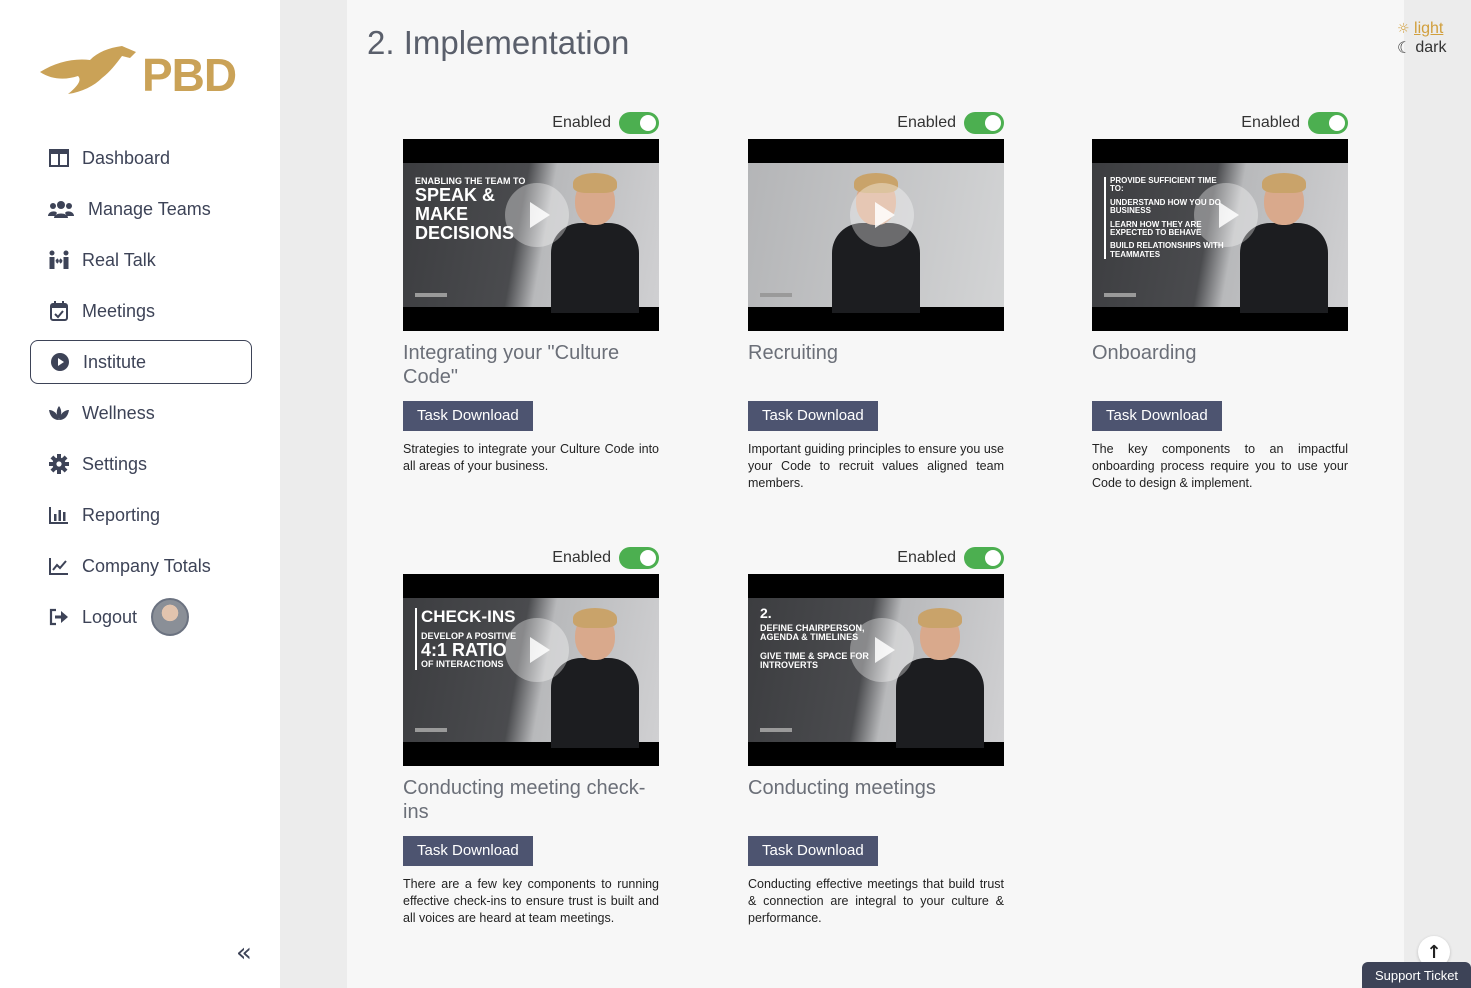 This screenshot has height=988, width=1471. I want to click on sidebar-item-wellness: Wellness, so click(141, 413).